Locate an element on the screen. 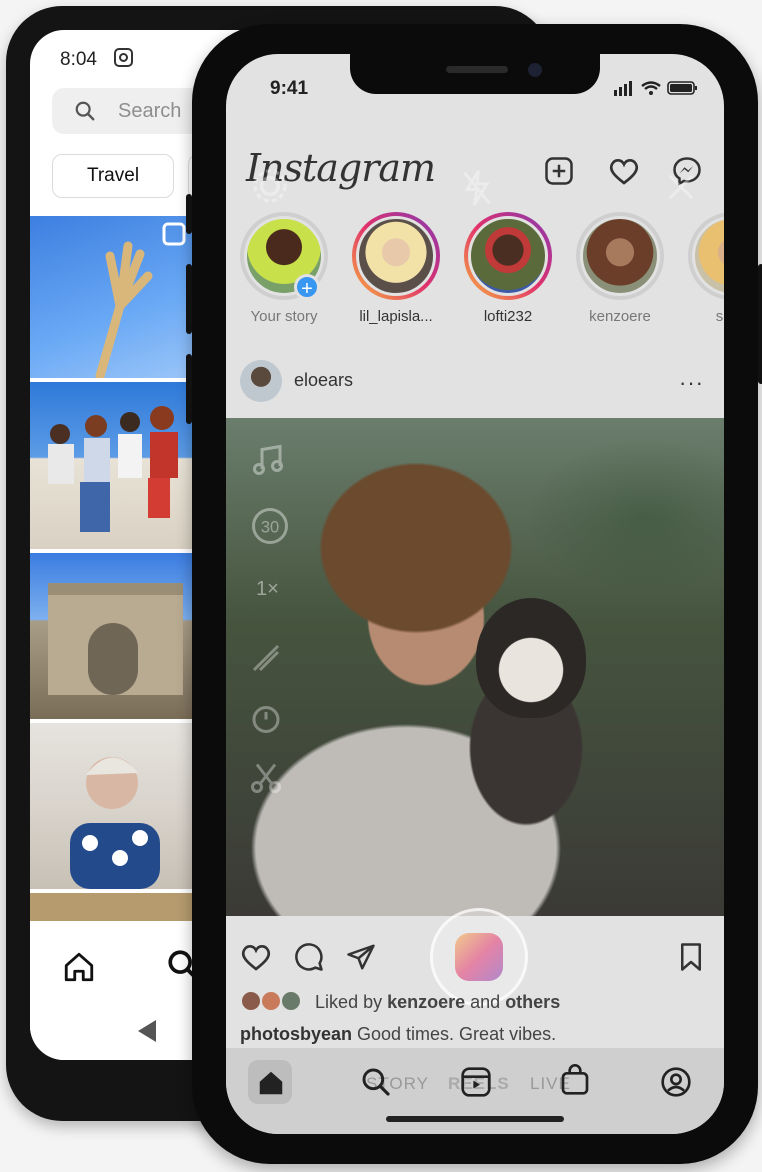  story-name: lofti232 is located at coordinates (508, 316).